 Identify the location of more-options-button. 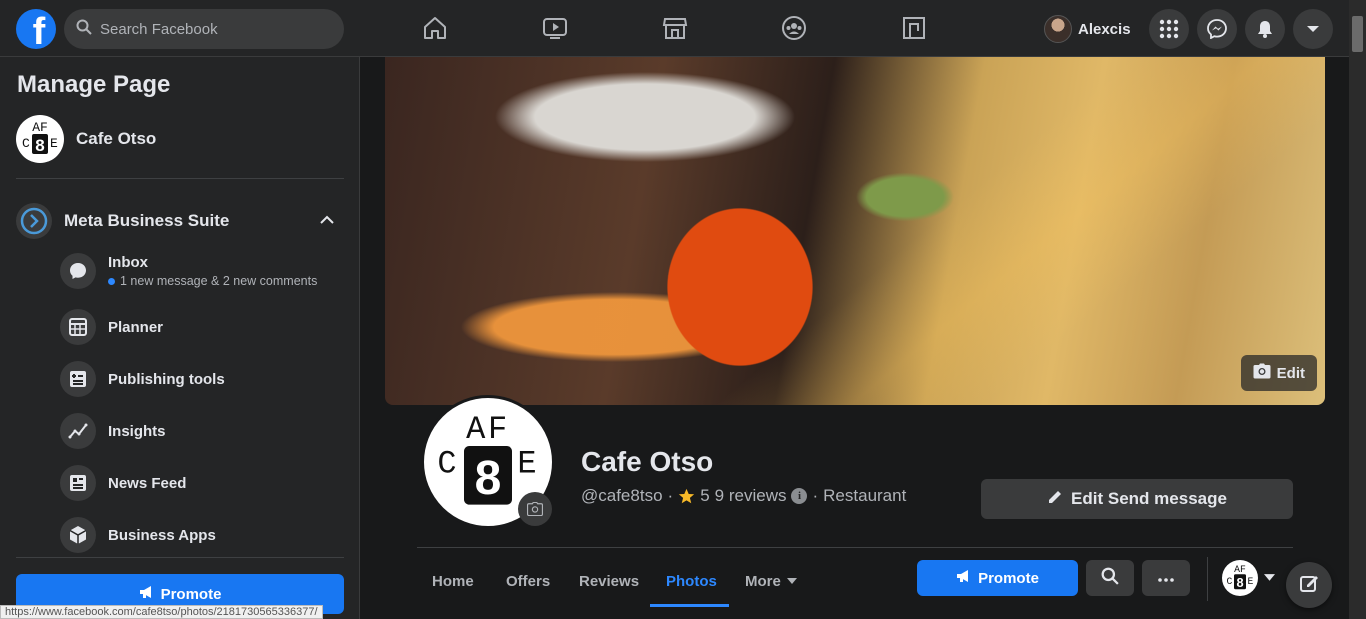
(1166, 578).